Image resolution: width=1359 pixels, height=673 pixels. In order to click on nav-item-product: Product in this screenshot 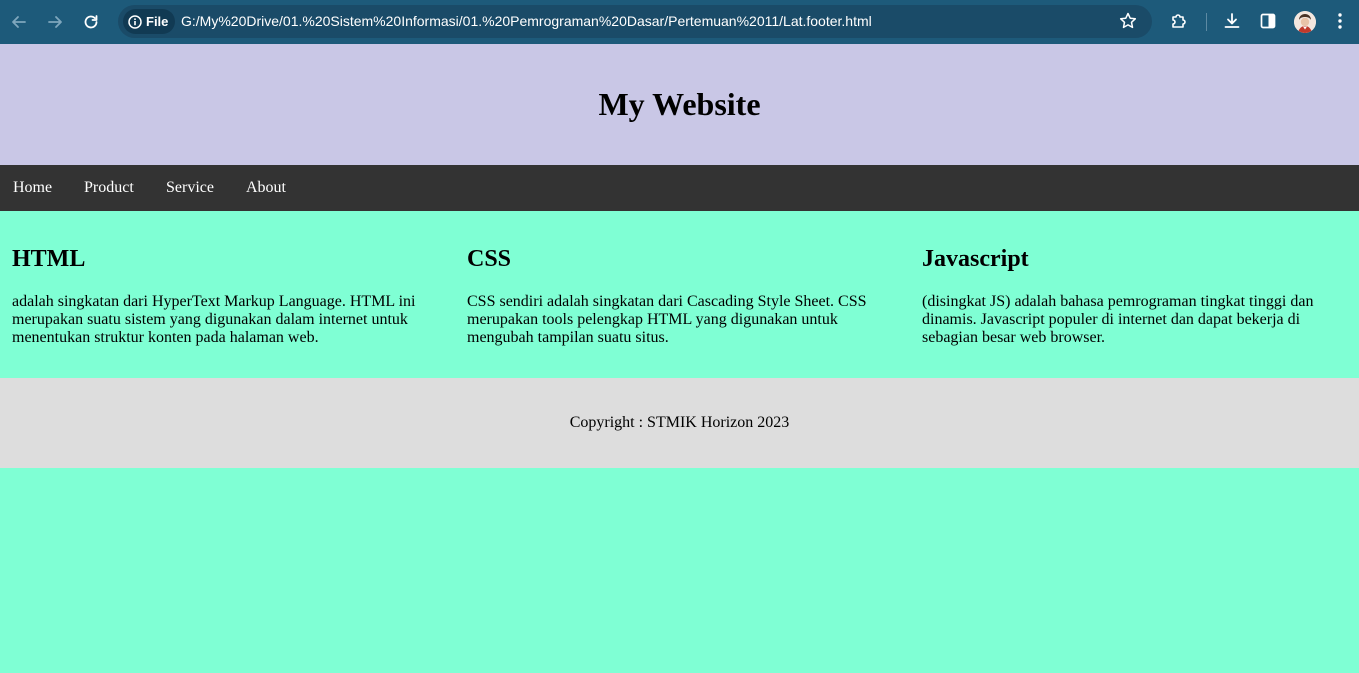, I will do `click(109, 188)`.